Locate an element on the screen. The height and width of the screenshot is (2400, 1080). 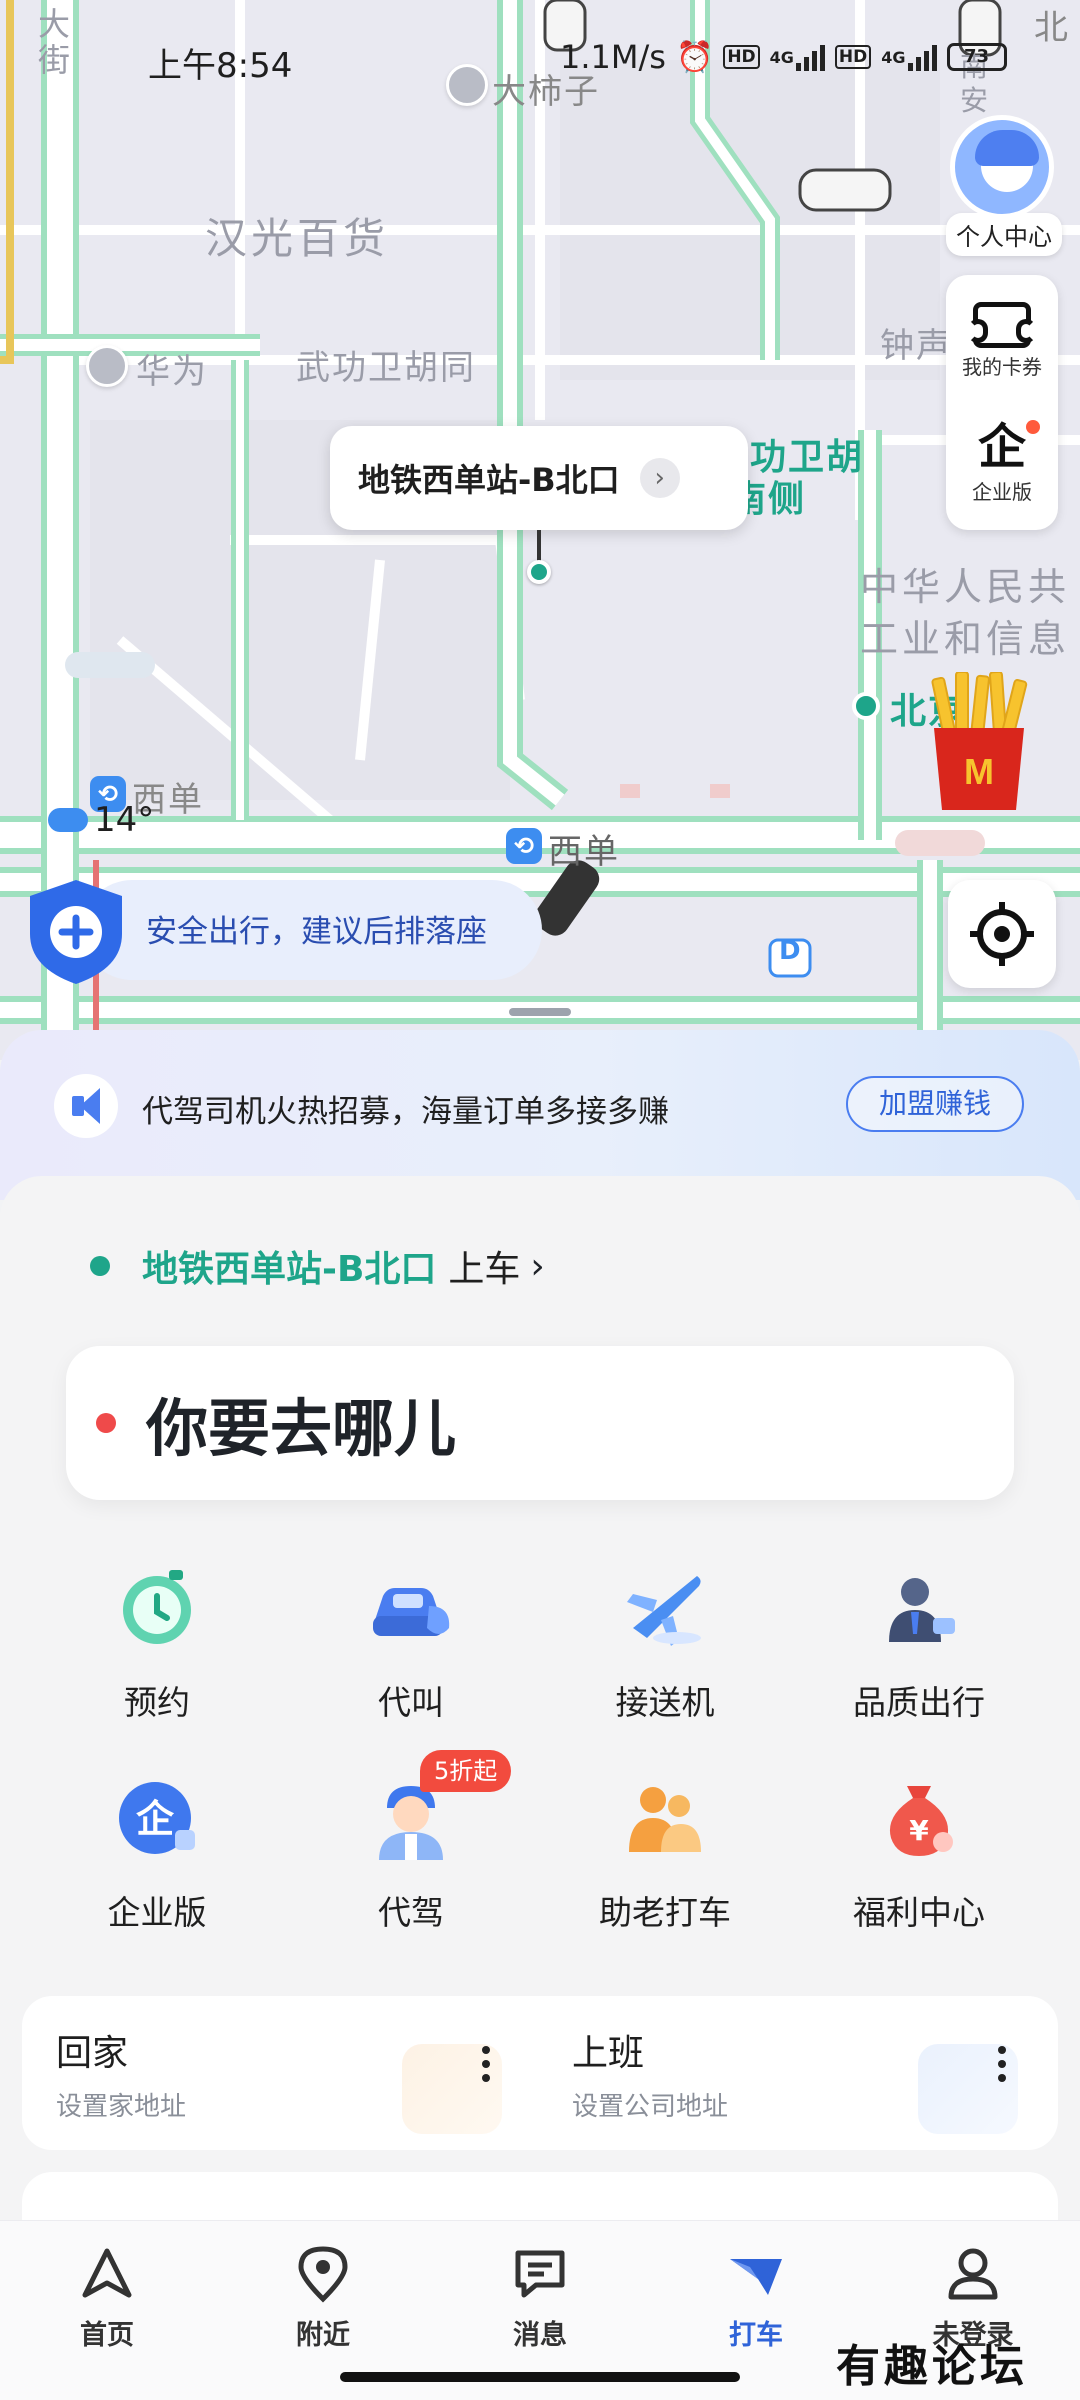
join-button: 加盟赚钱 is located at coordinates (935, 1104).